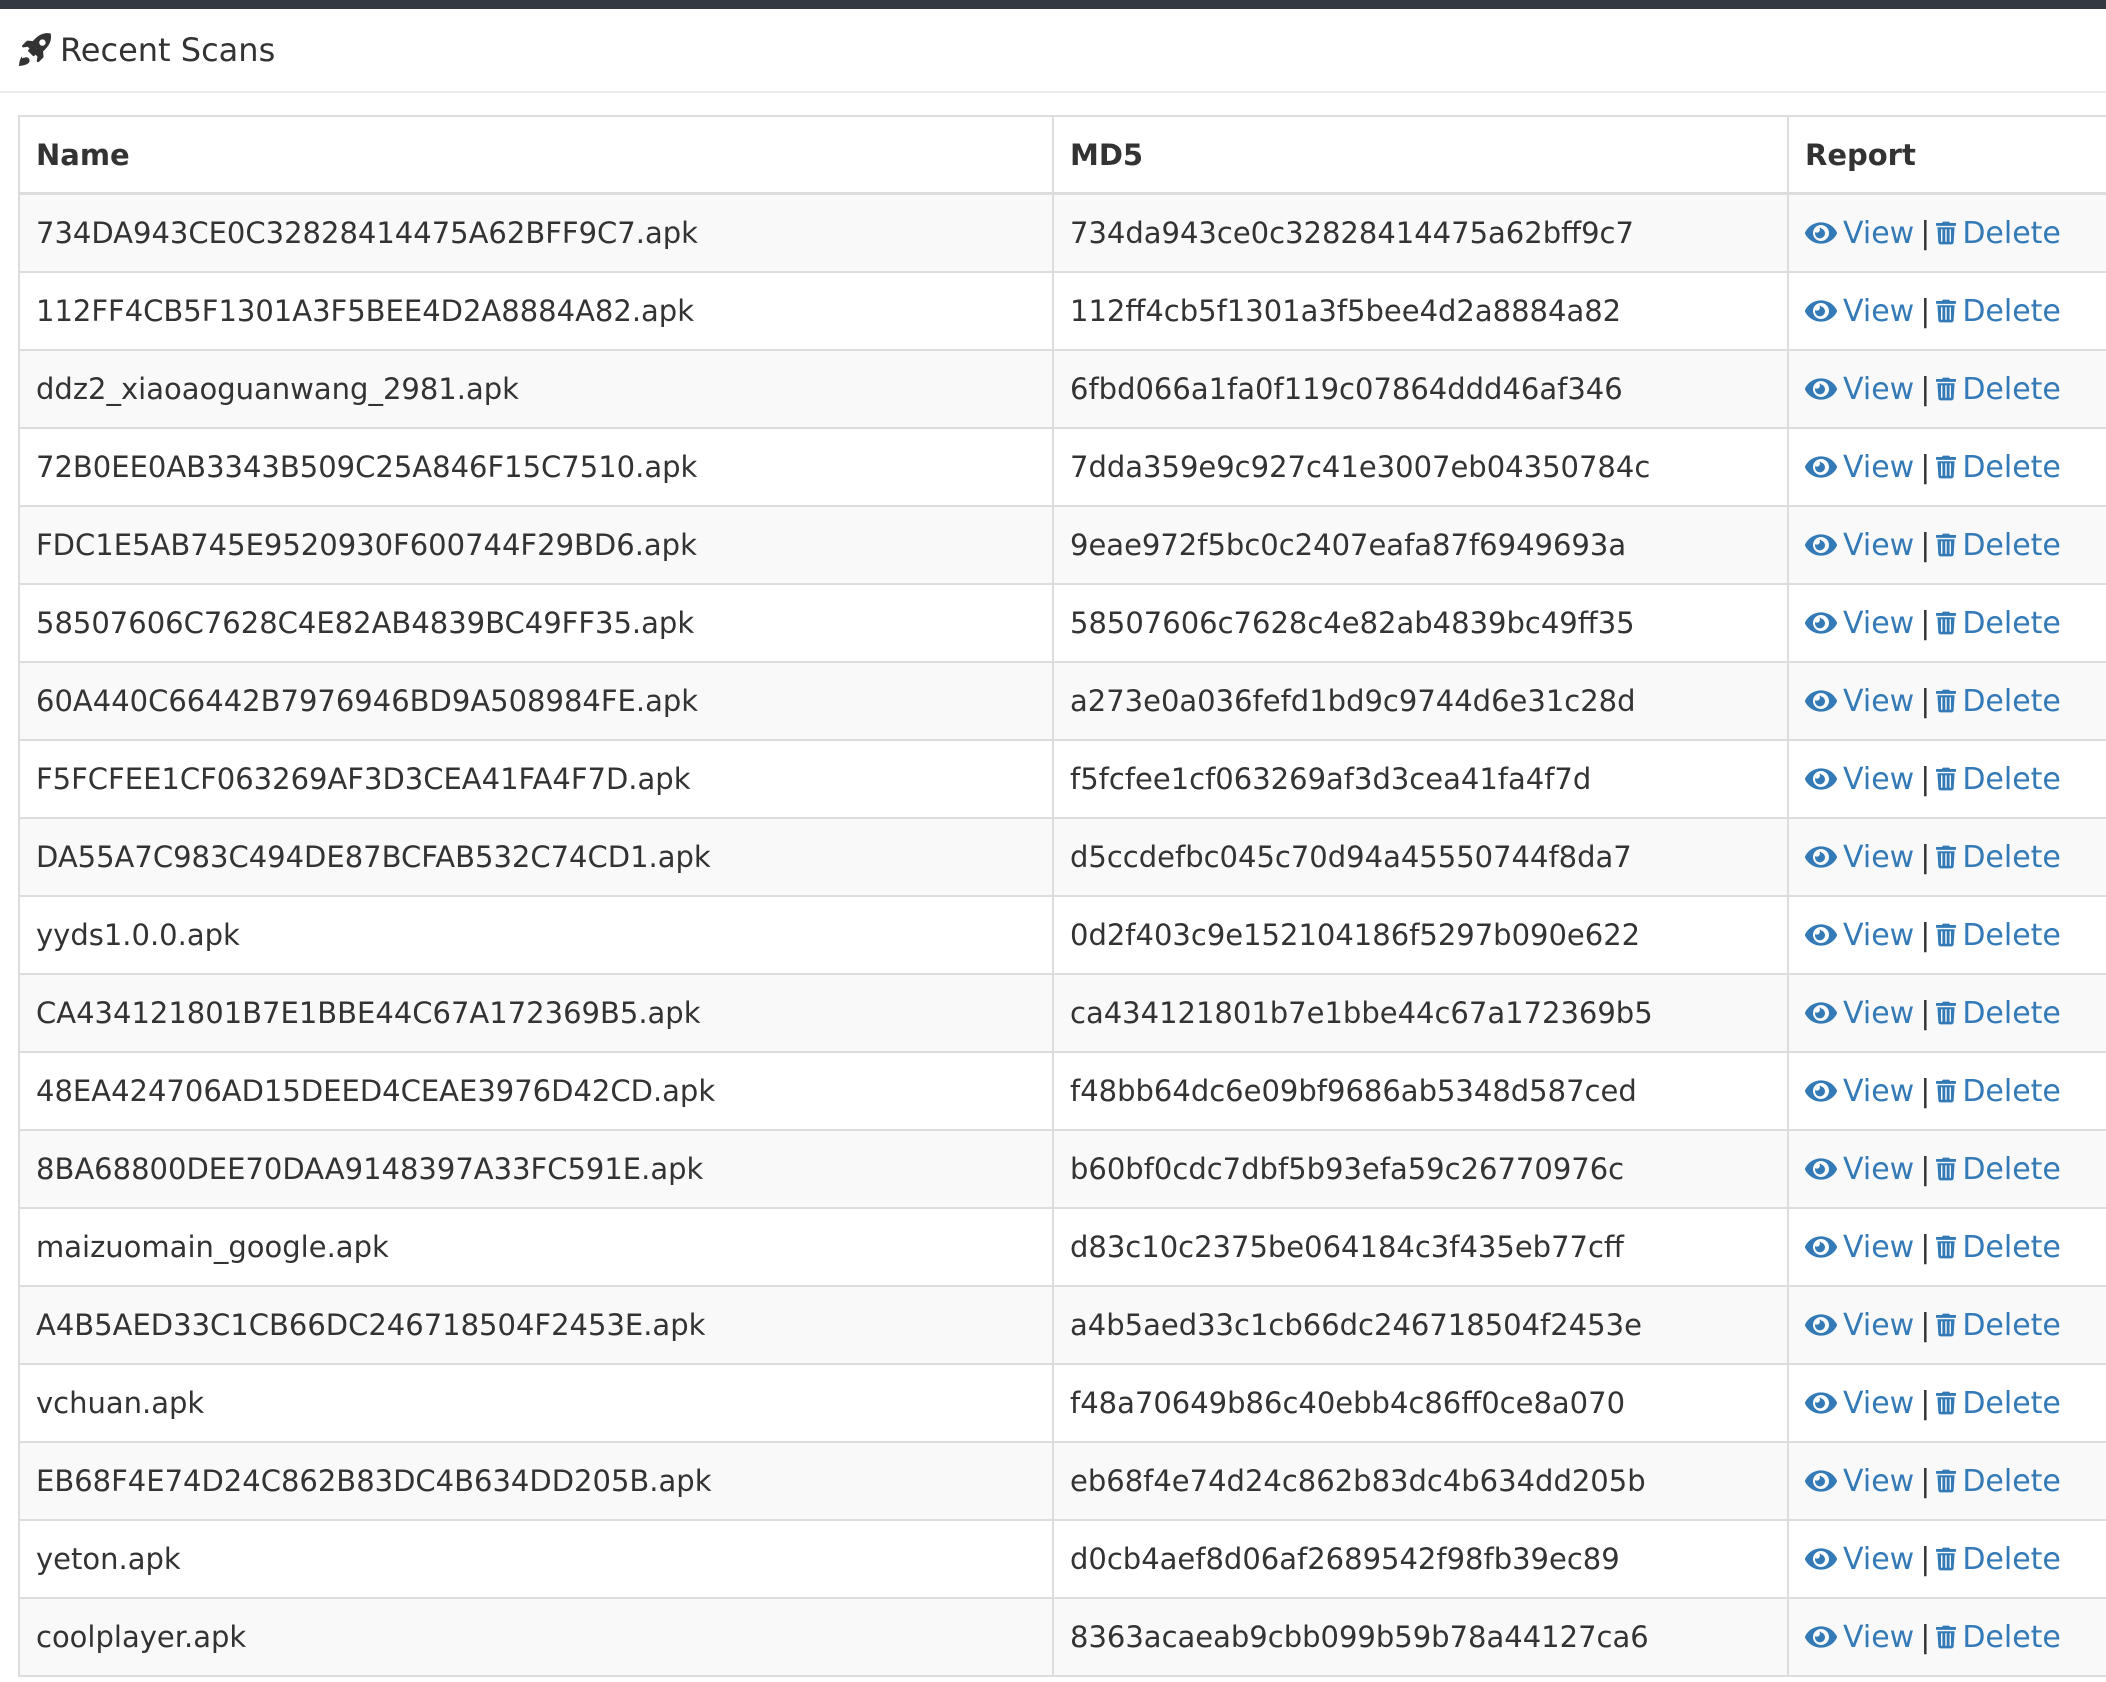 This screenshot has height=1682, width=2106. I want to click on table-header-row: Name MD5 Report, so click(1062, 155).